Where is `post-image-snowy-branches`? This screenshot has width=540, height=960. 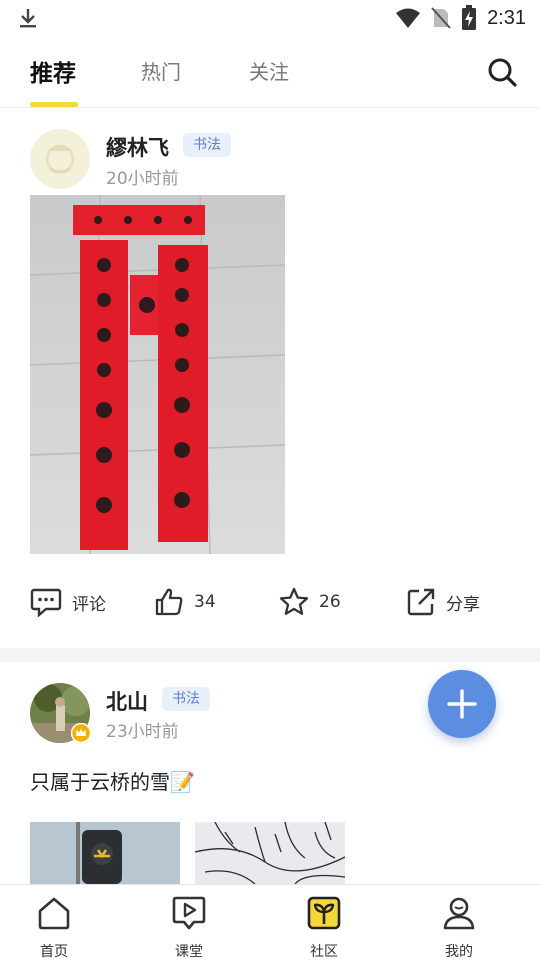 post-image-snowy-branches is located at coordinates (270, 853).